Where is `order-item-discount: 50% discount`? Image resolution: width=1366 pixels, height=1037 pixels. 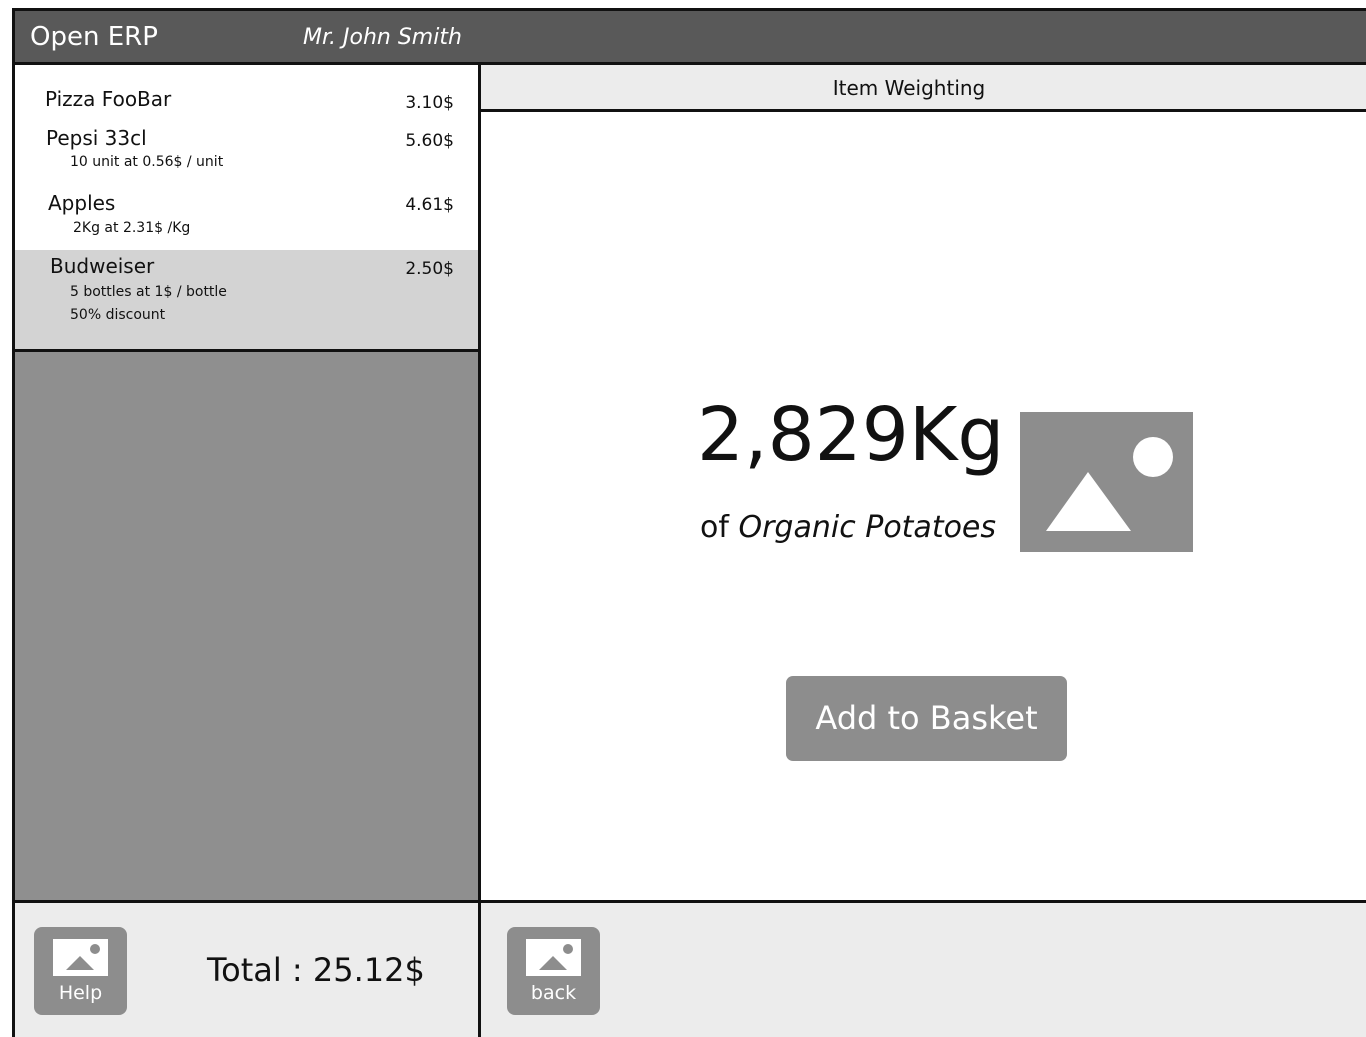 order-item-discount: 50% discount is located at coordinates (118, 315).